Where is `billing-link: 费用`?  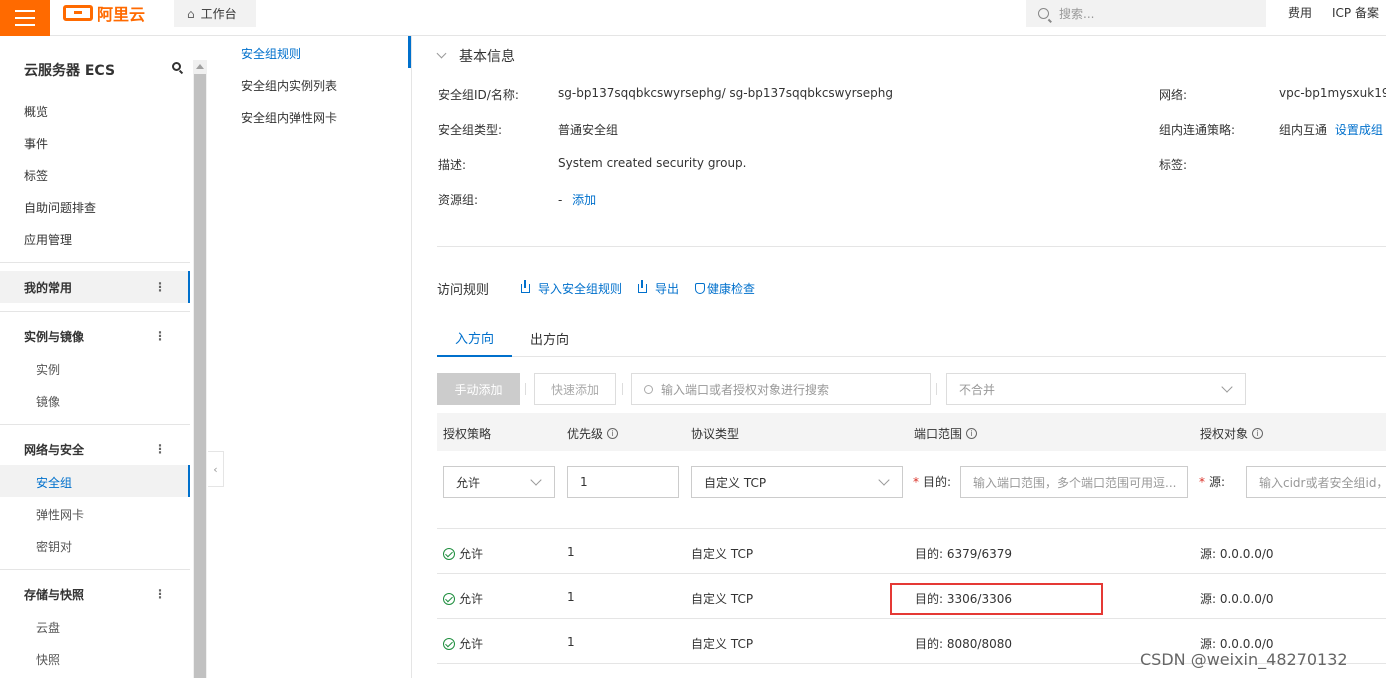 billing-link: 费用 is located at coordinates (1300, 12).